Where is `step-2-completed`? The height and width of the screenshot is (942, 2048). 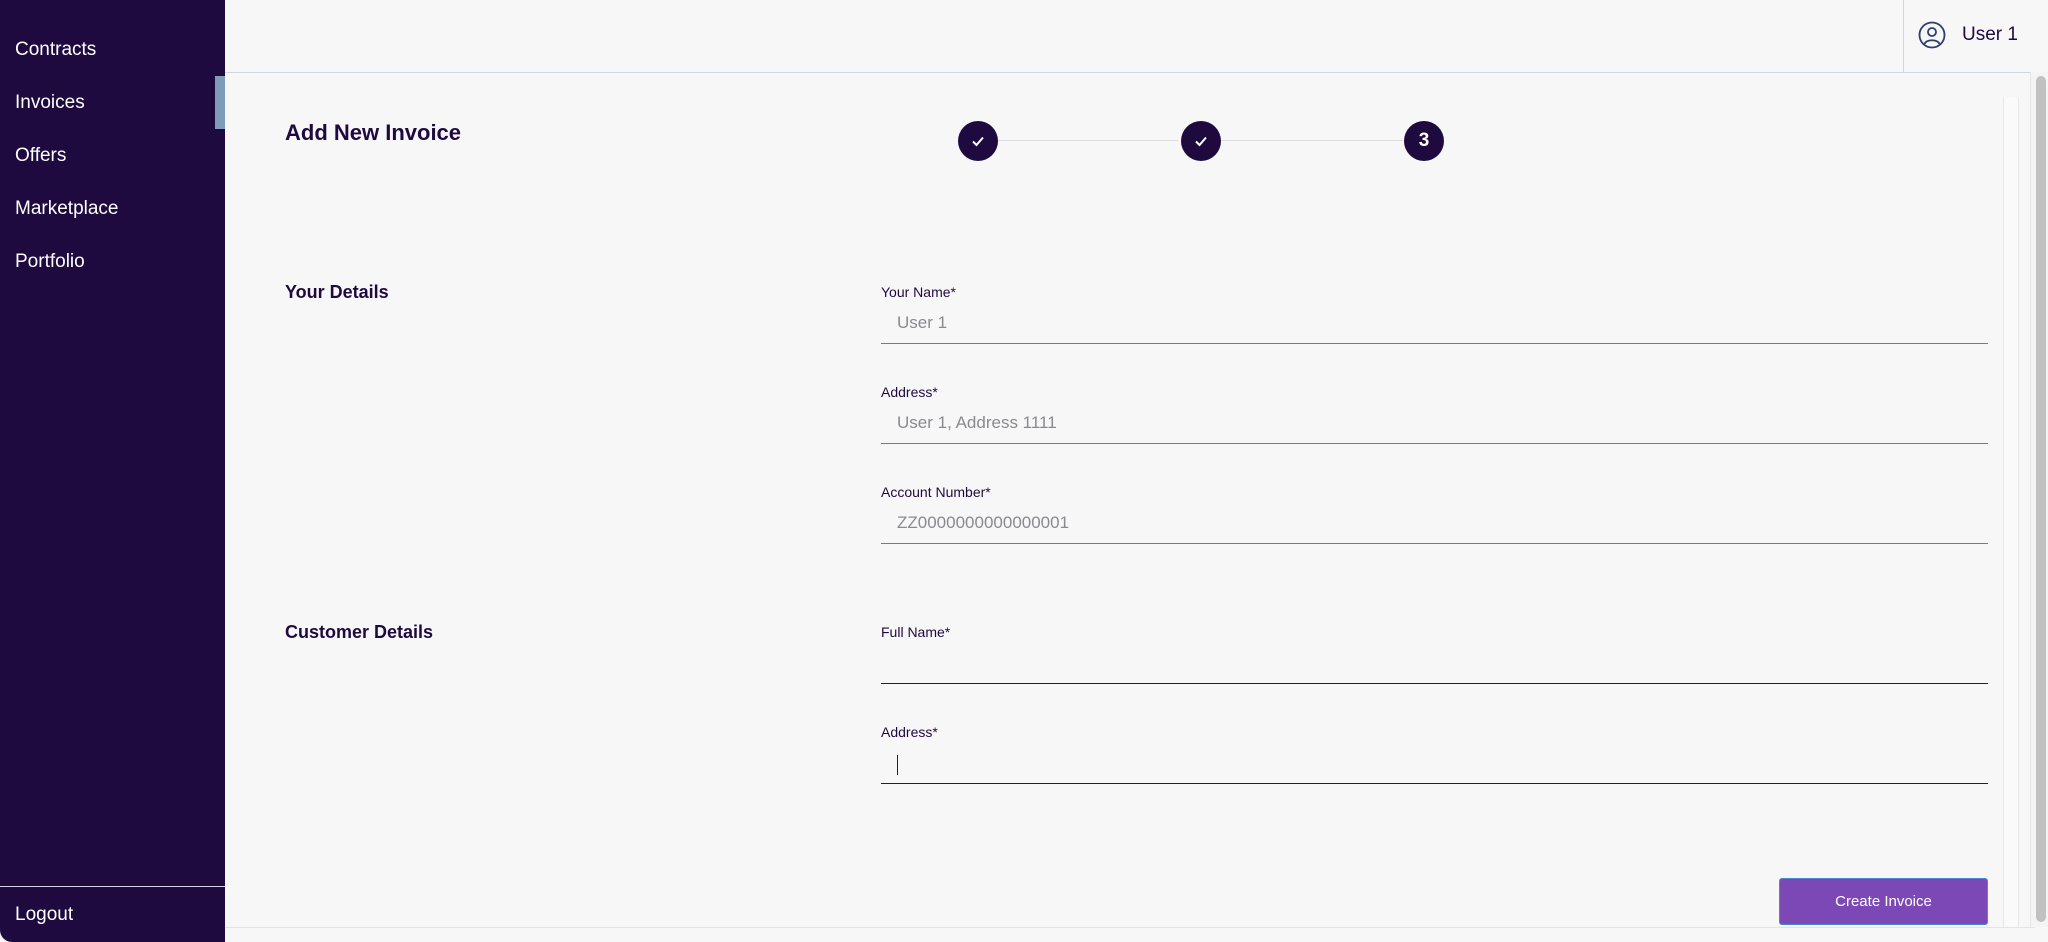 step-2-completed is located at coordinates (1201, 141).